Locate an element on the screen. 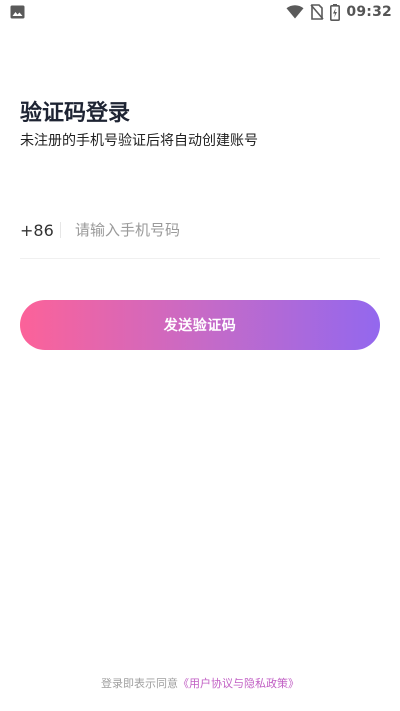  status-icons: 09:32 is located at coordinates (339, 12).